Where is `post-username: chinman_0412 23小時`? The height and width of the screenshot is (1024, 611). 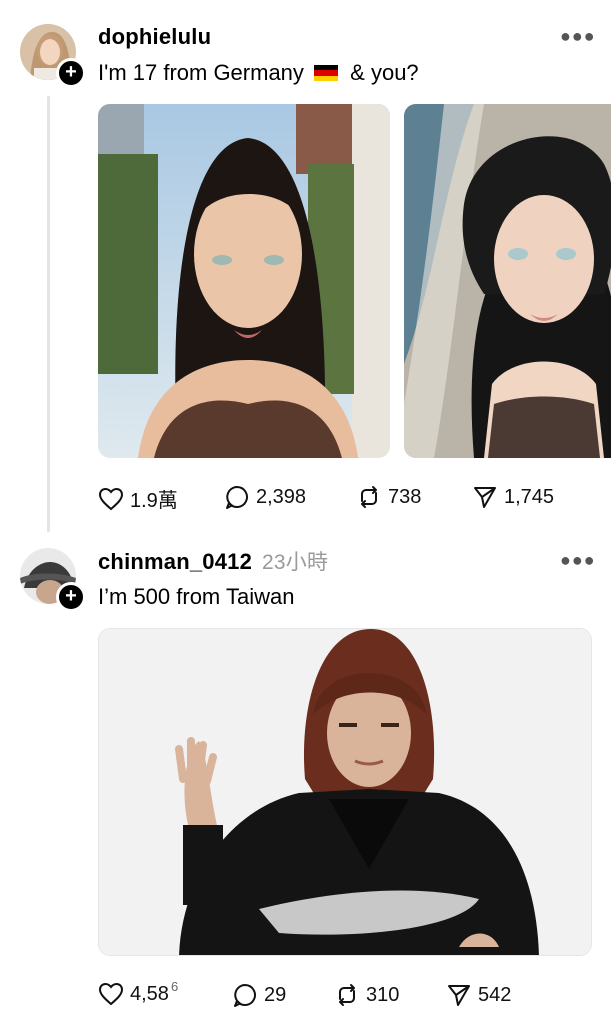 post-username: chinman_0412 23小時 is located at coordinates (213, 561).